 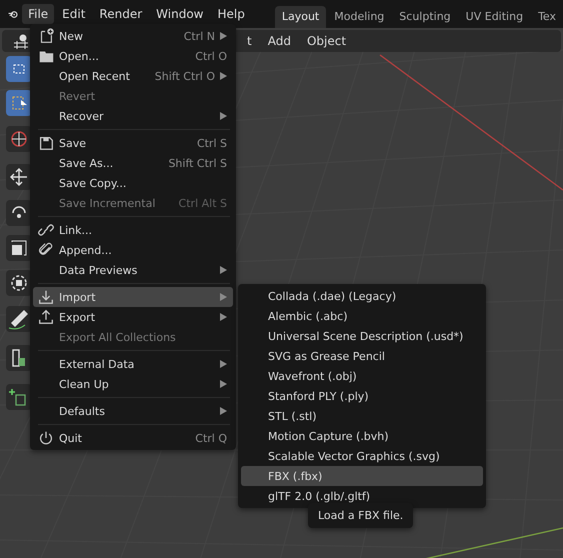 What do you see at coordinates (361, 515) in the screenshot?
I see `tooltip: Load a FBX file.` at bounding box center [361, 515].